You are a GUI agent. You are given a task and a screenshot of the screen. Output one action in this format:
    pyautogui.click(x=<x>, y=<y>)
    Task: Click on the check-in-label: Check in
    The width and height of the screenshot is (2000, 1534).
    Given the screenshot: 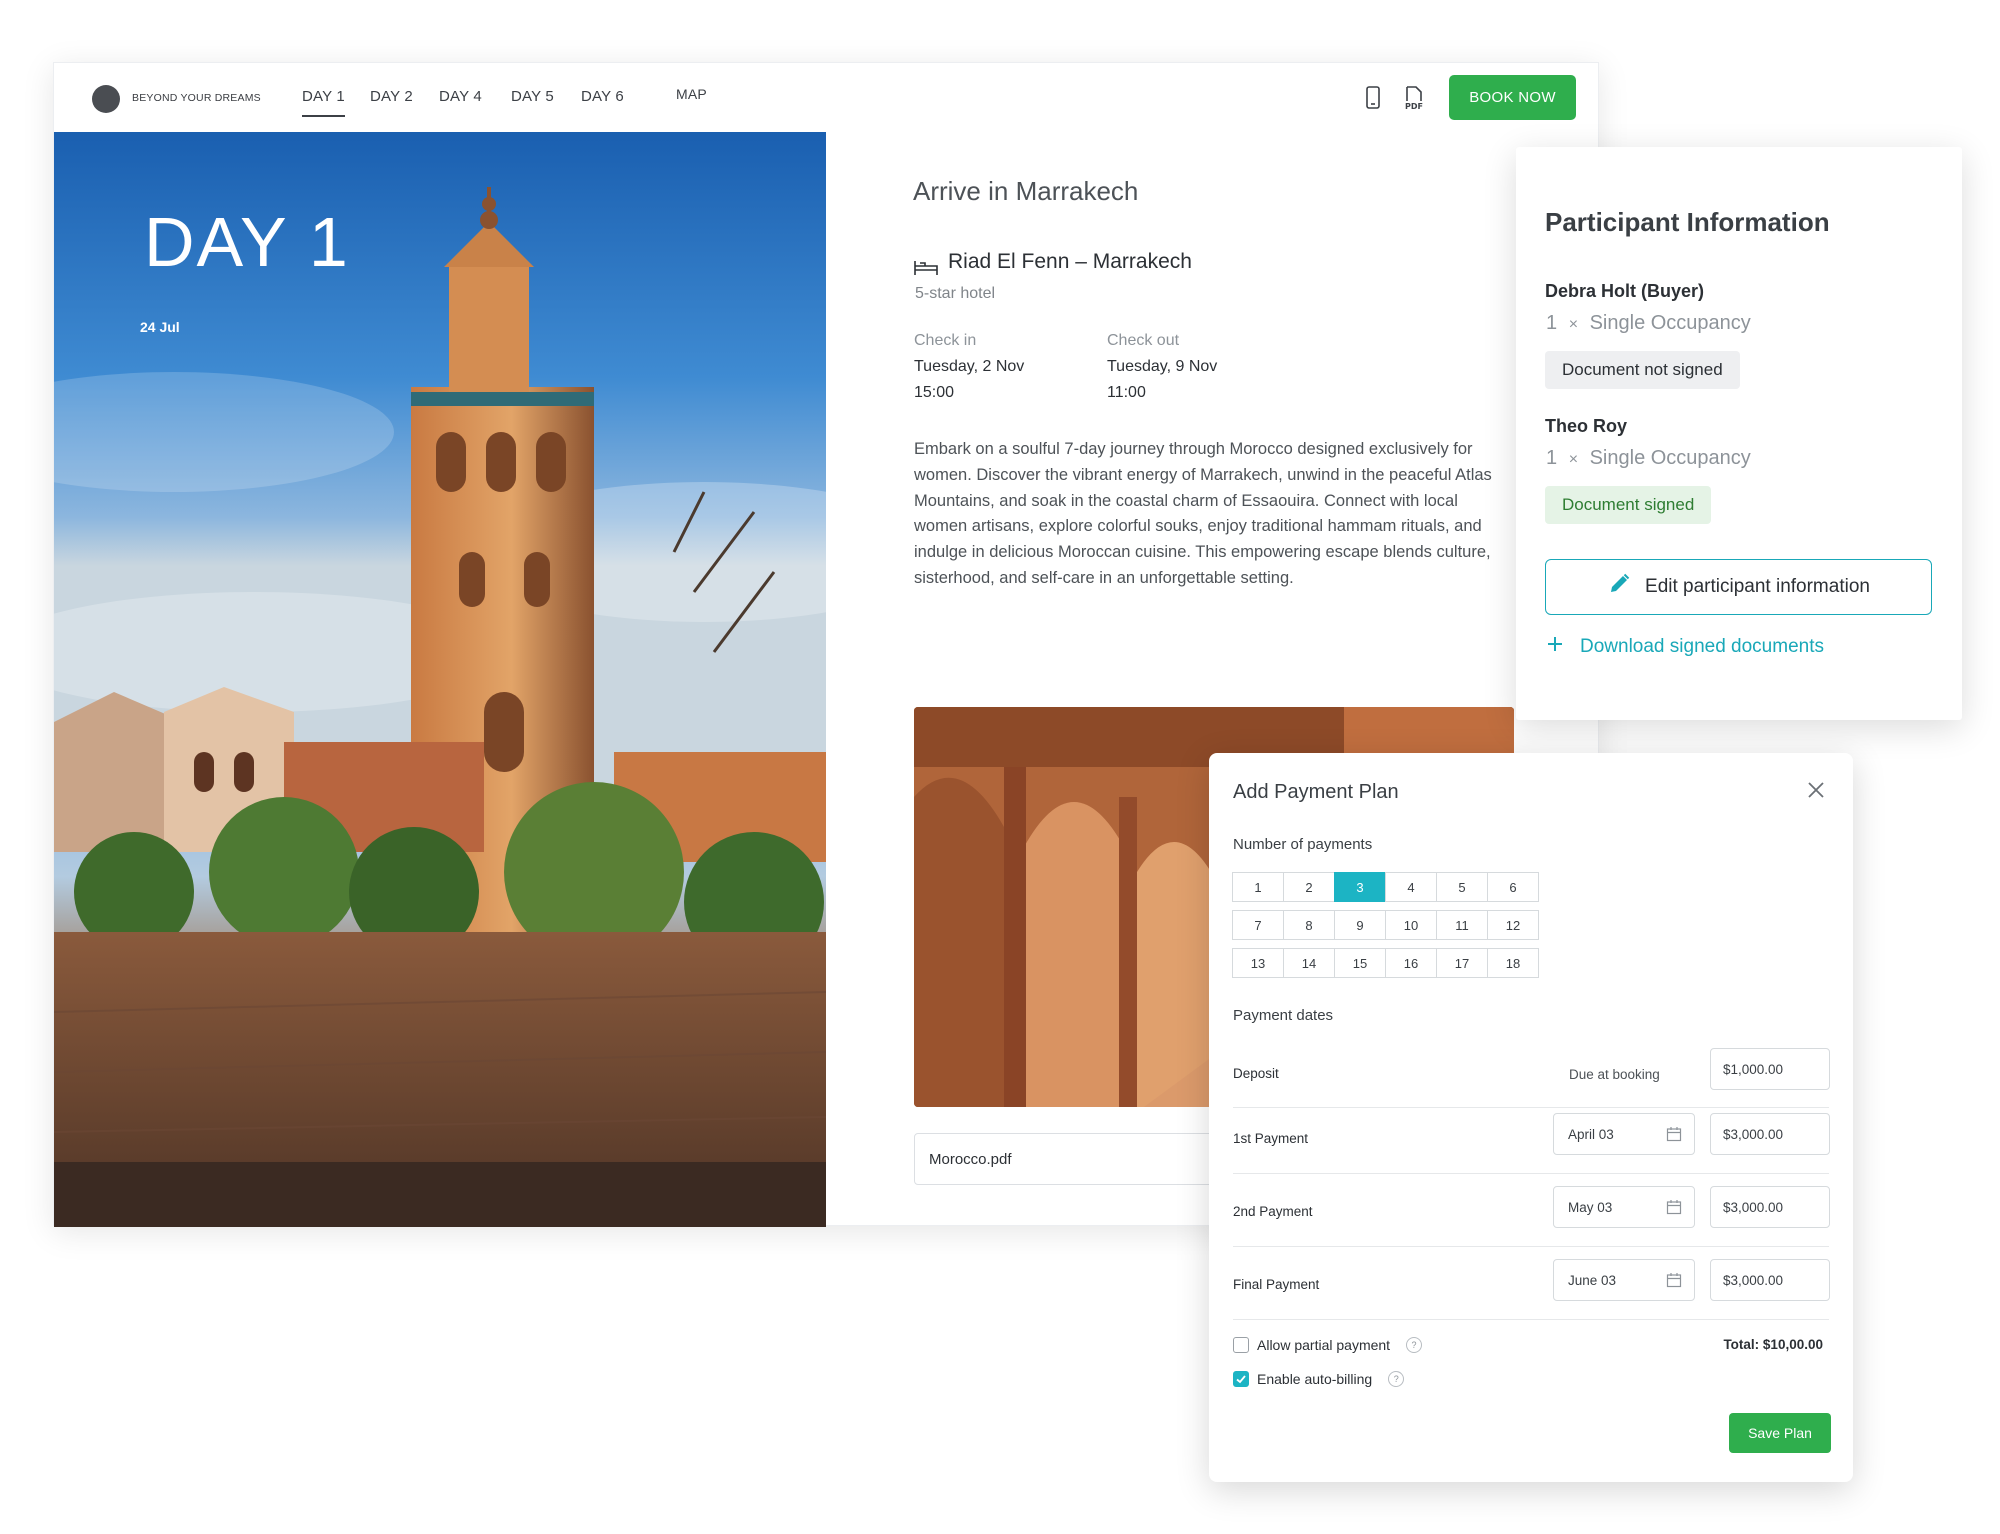 What is the action you would take?
    pyautogui.click(x=945, y=340)
    